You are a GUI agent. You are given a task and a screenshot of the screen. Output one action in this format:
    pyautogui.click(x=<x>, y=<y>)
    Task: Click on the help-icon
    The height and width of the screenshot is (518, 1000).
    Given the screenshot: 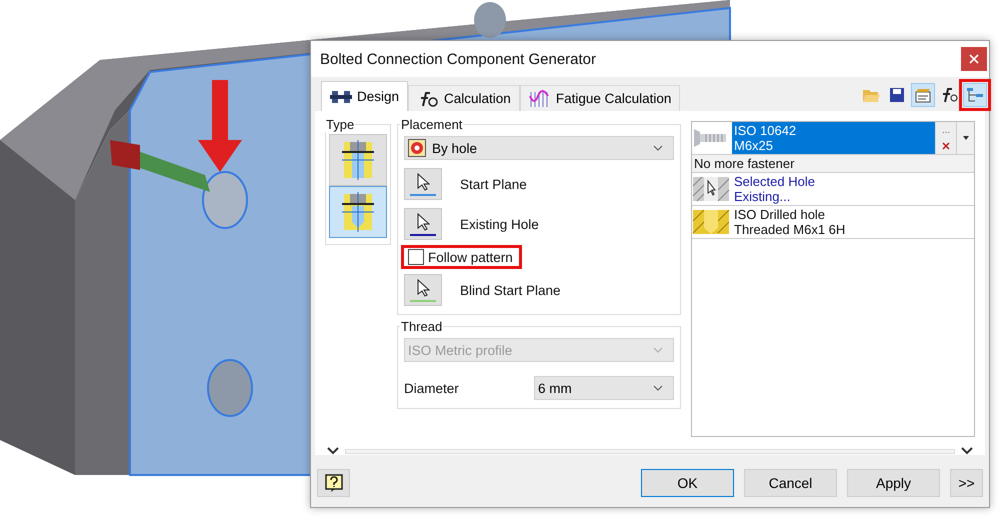 What is the action you would take?
    pyautogui.click(x=334, y=483)
    